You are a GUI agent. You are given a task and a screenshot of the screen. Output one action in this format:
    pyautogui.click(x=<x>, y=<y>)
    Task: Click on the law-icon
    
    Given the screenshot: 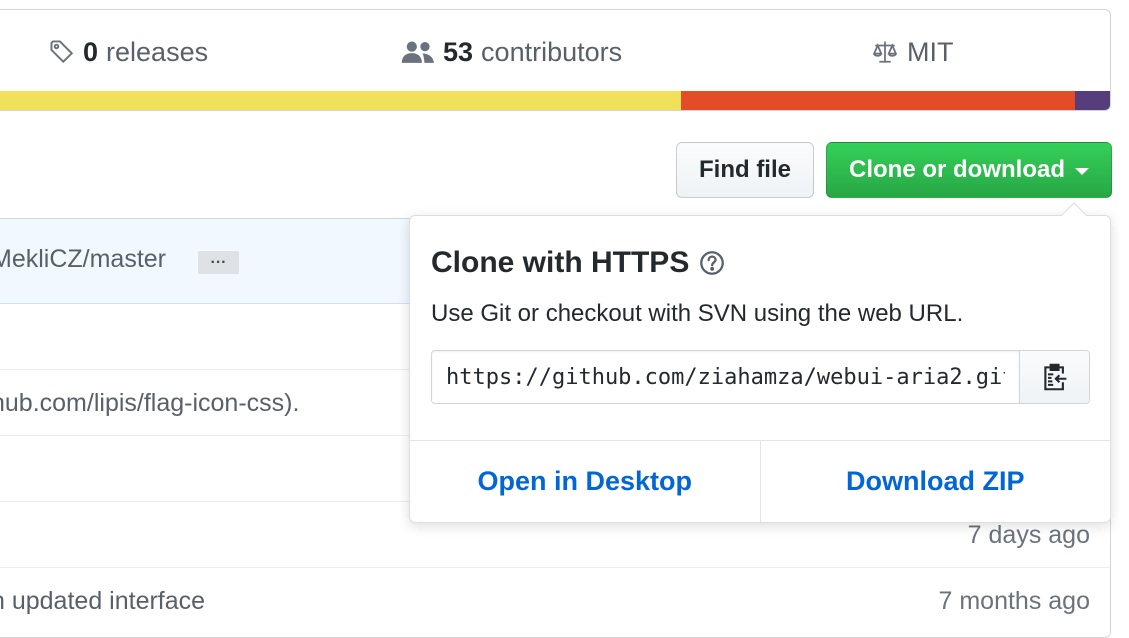 What is the action you would take?
    pyautogui.click(x=885, y=52)
    